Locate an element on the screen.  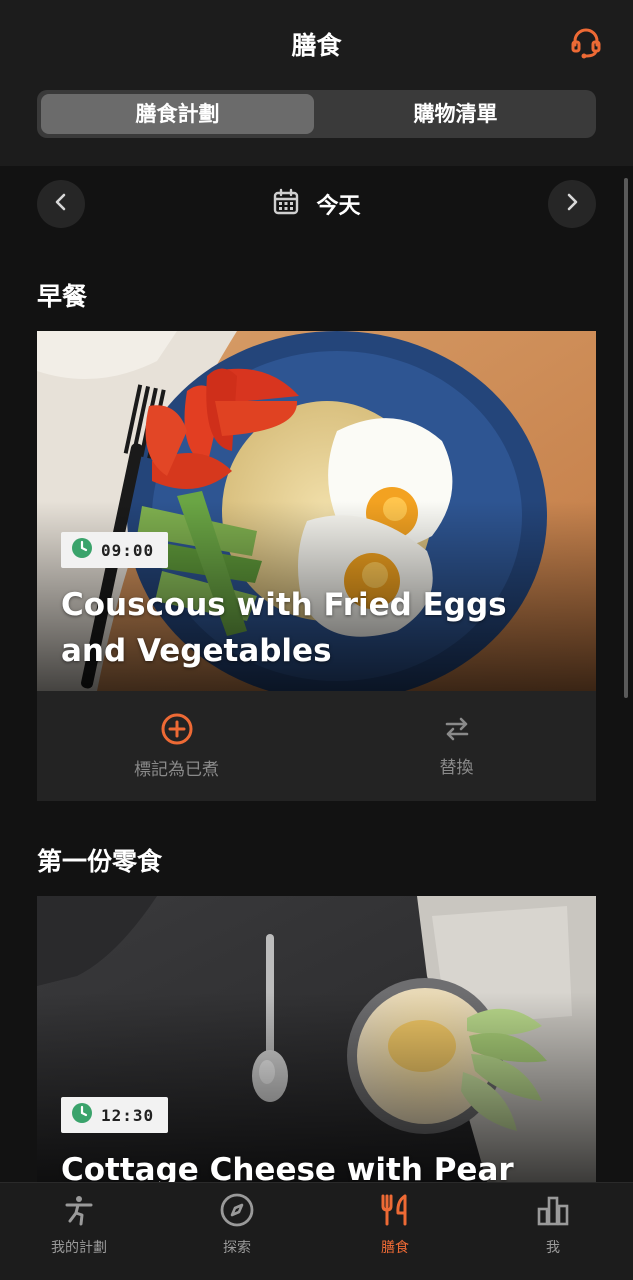
time-badge: 09:00 is located at coordinates (115, 550).